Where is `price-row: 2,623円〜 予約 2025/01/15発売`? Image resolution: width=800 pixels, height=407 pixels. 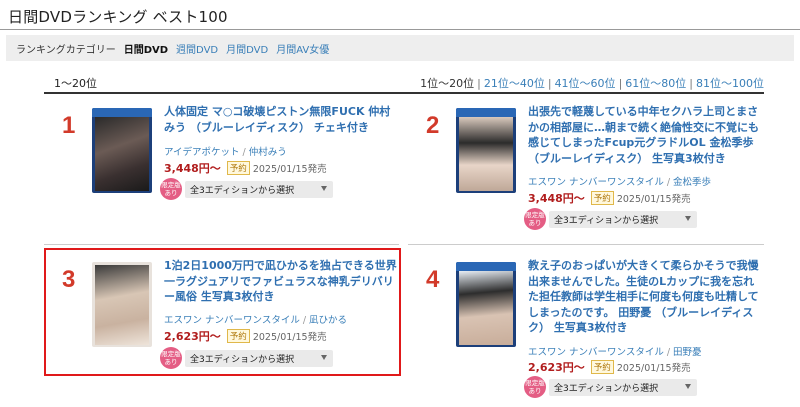 price-row: 2,623円〜 予約 2025/01/15発売 is located at coordinates (609, 367).